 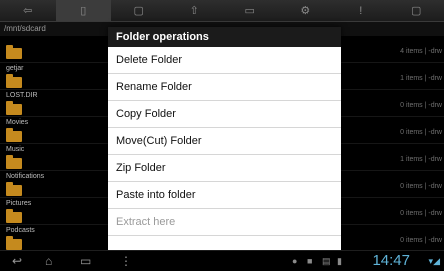 I want to click on usb-icon: ■, so click(x=310, y=261).